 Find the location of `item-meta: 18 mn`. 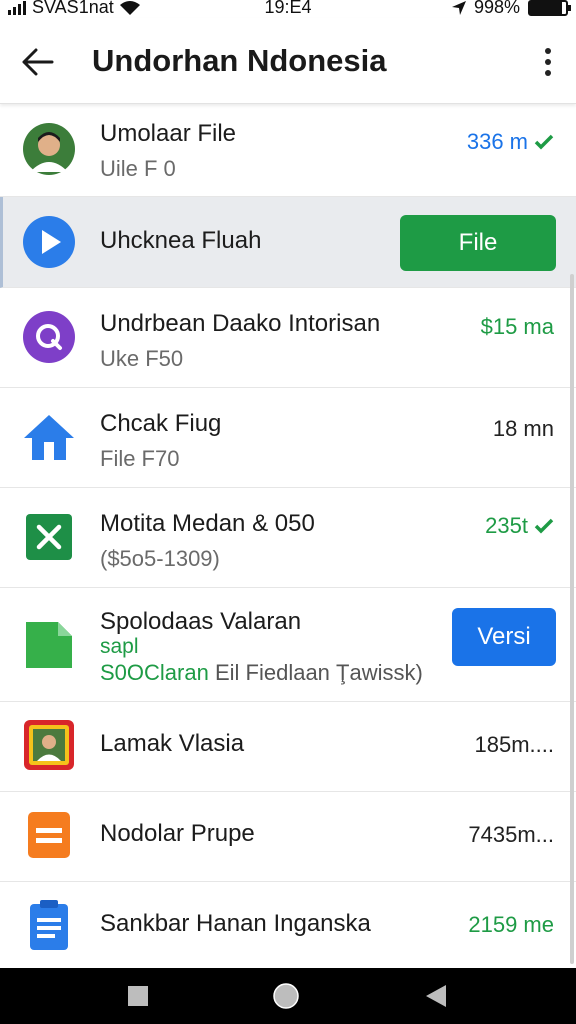

item-meta: 18 mn is located at coordinates (523, 429).